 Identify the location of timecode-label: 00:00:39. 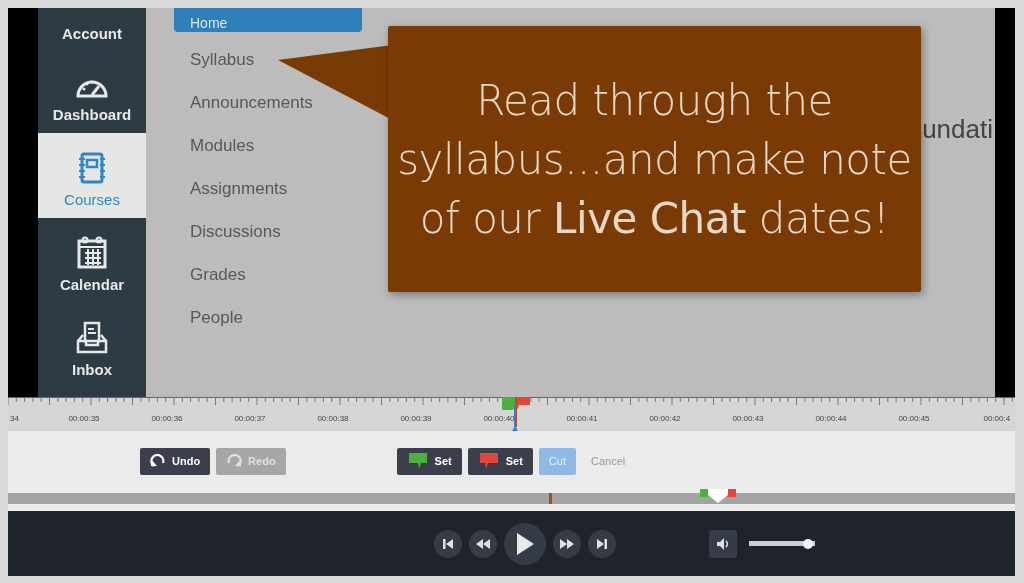
(416, 418).